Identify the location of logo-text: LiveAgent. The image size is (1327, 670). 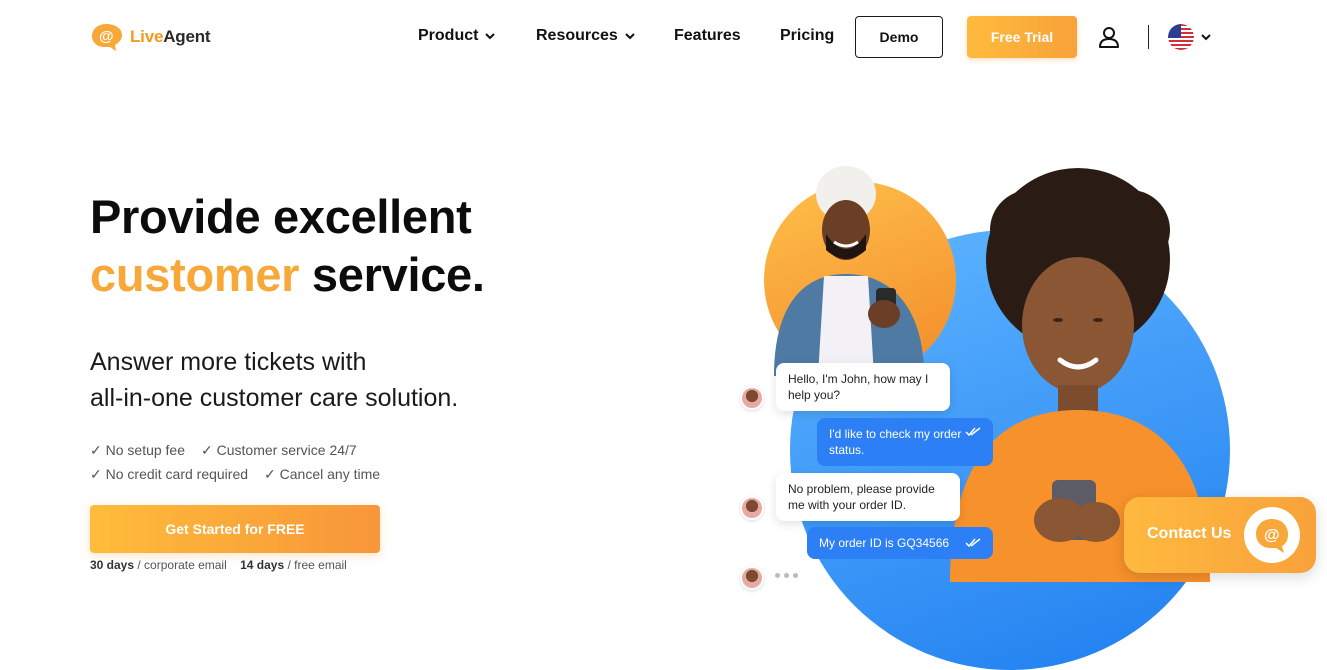
(170, 37).